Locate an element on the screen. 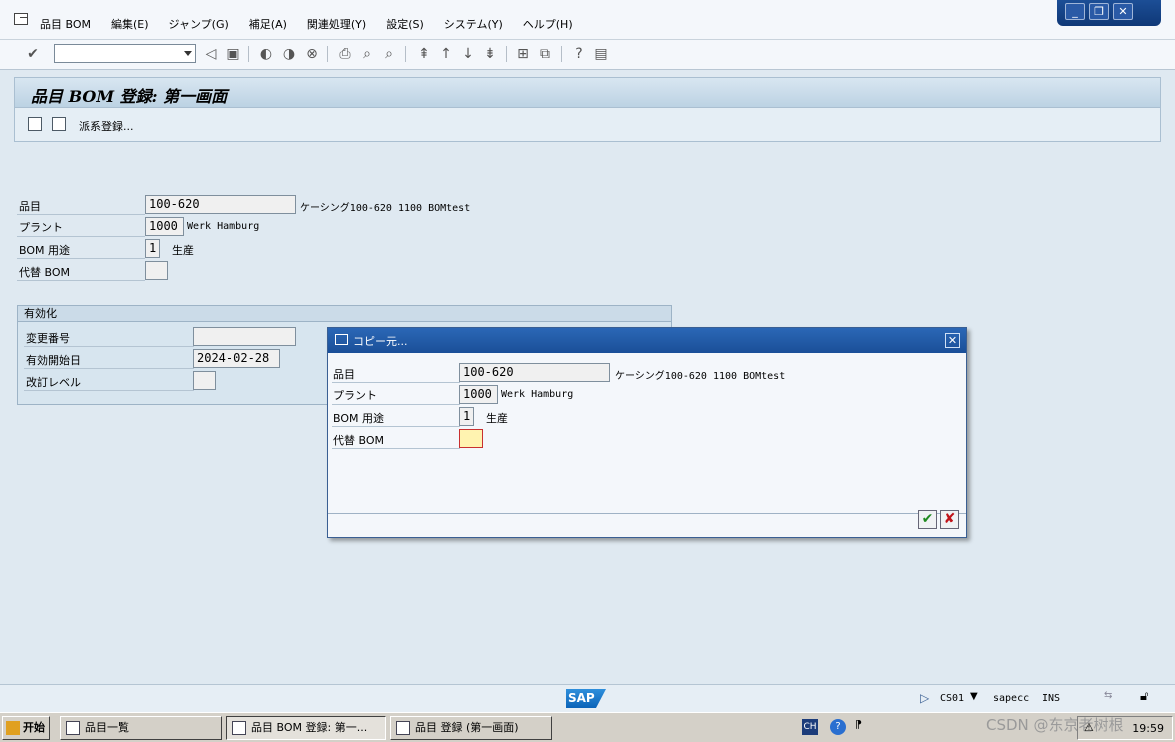 The image size is (1175, 742). system-tray: 19:59 ⚠ is located at coordinates (1125, 728).